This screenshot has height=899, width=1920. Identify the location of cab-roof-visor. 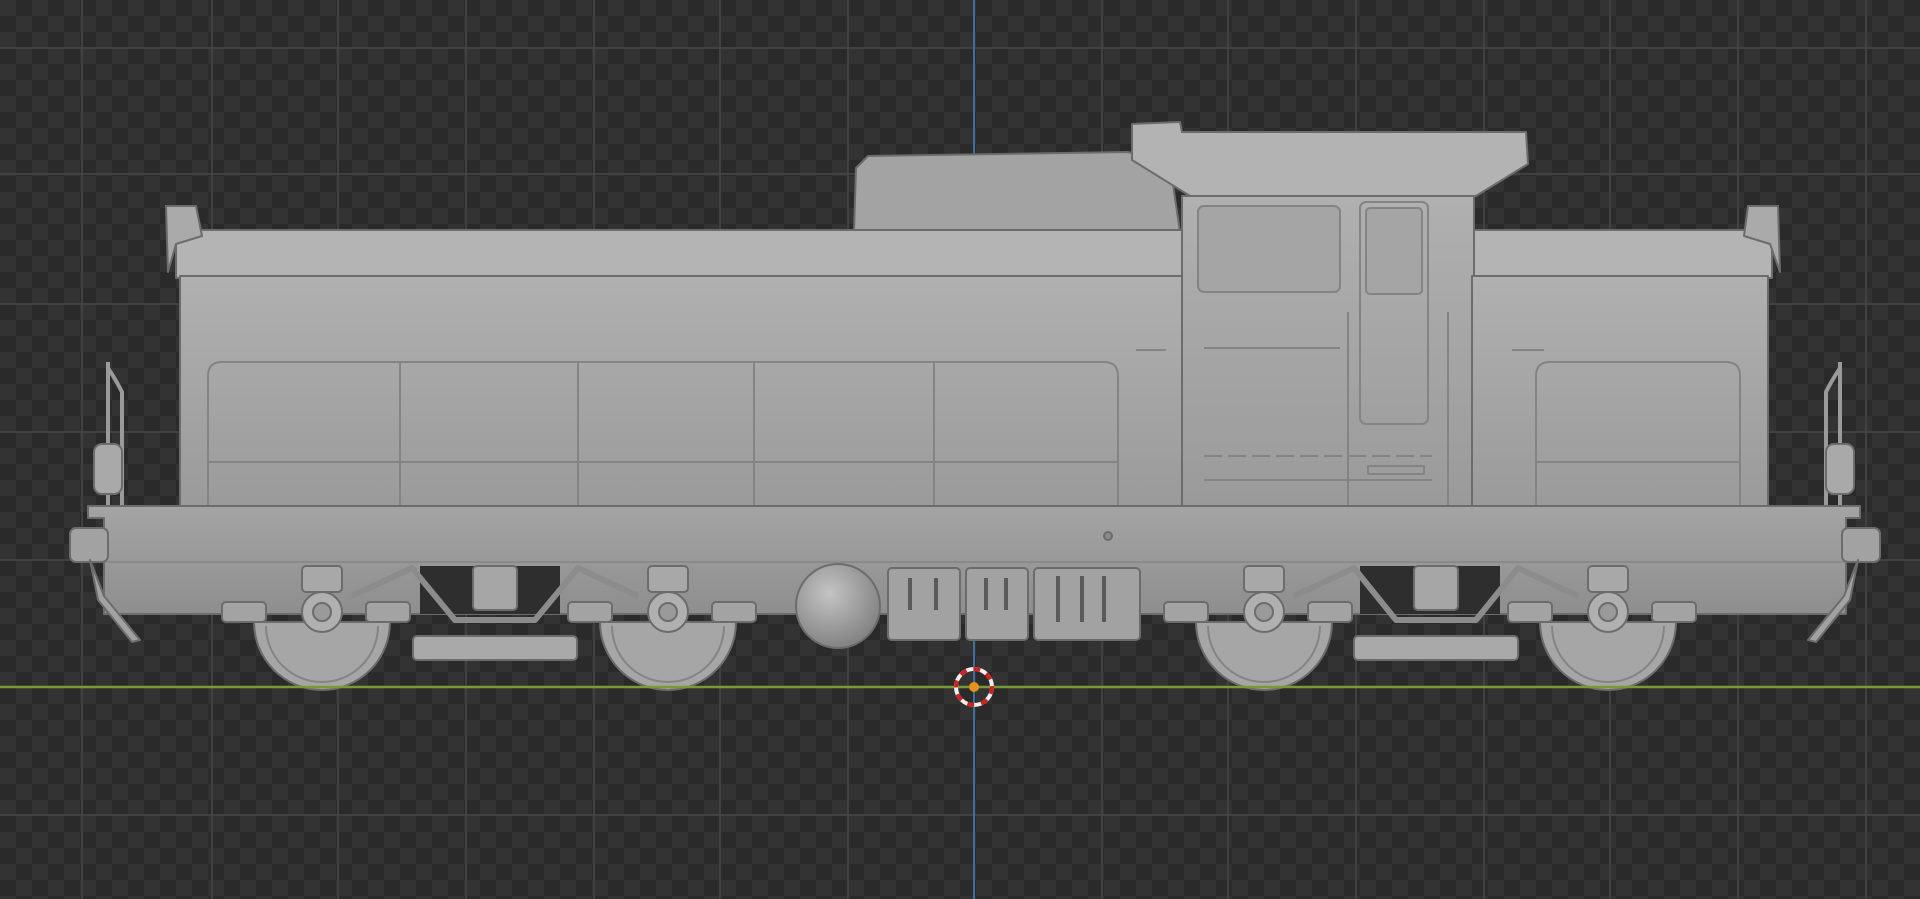
(1330, 159).